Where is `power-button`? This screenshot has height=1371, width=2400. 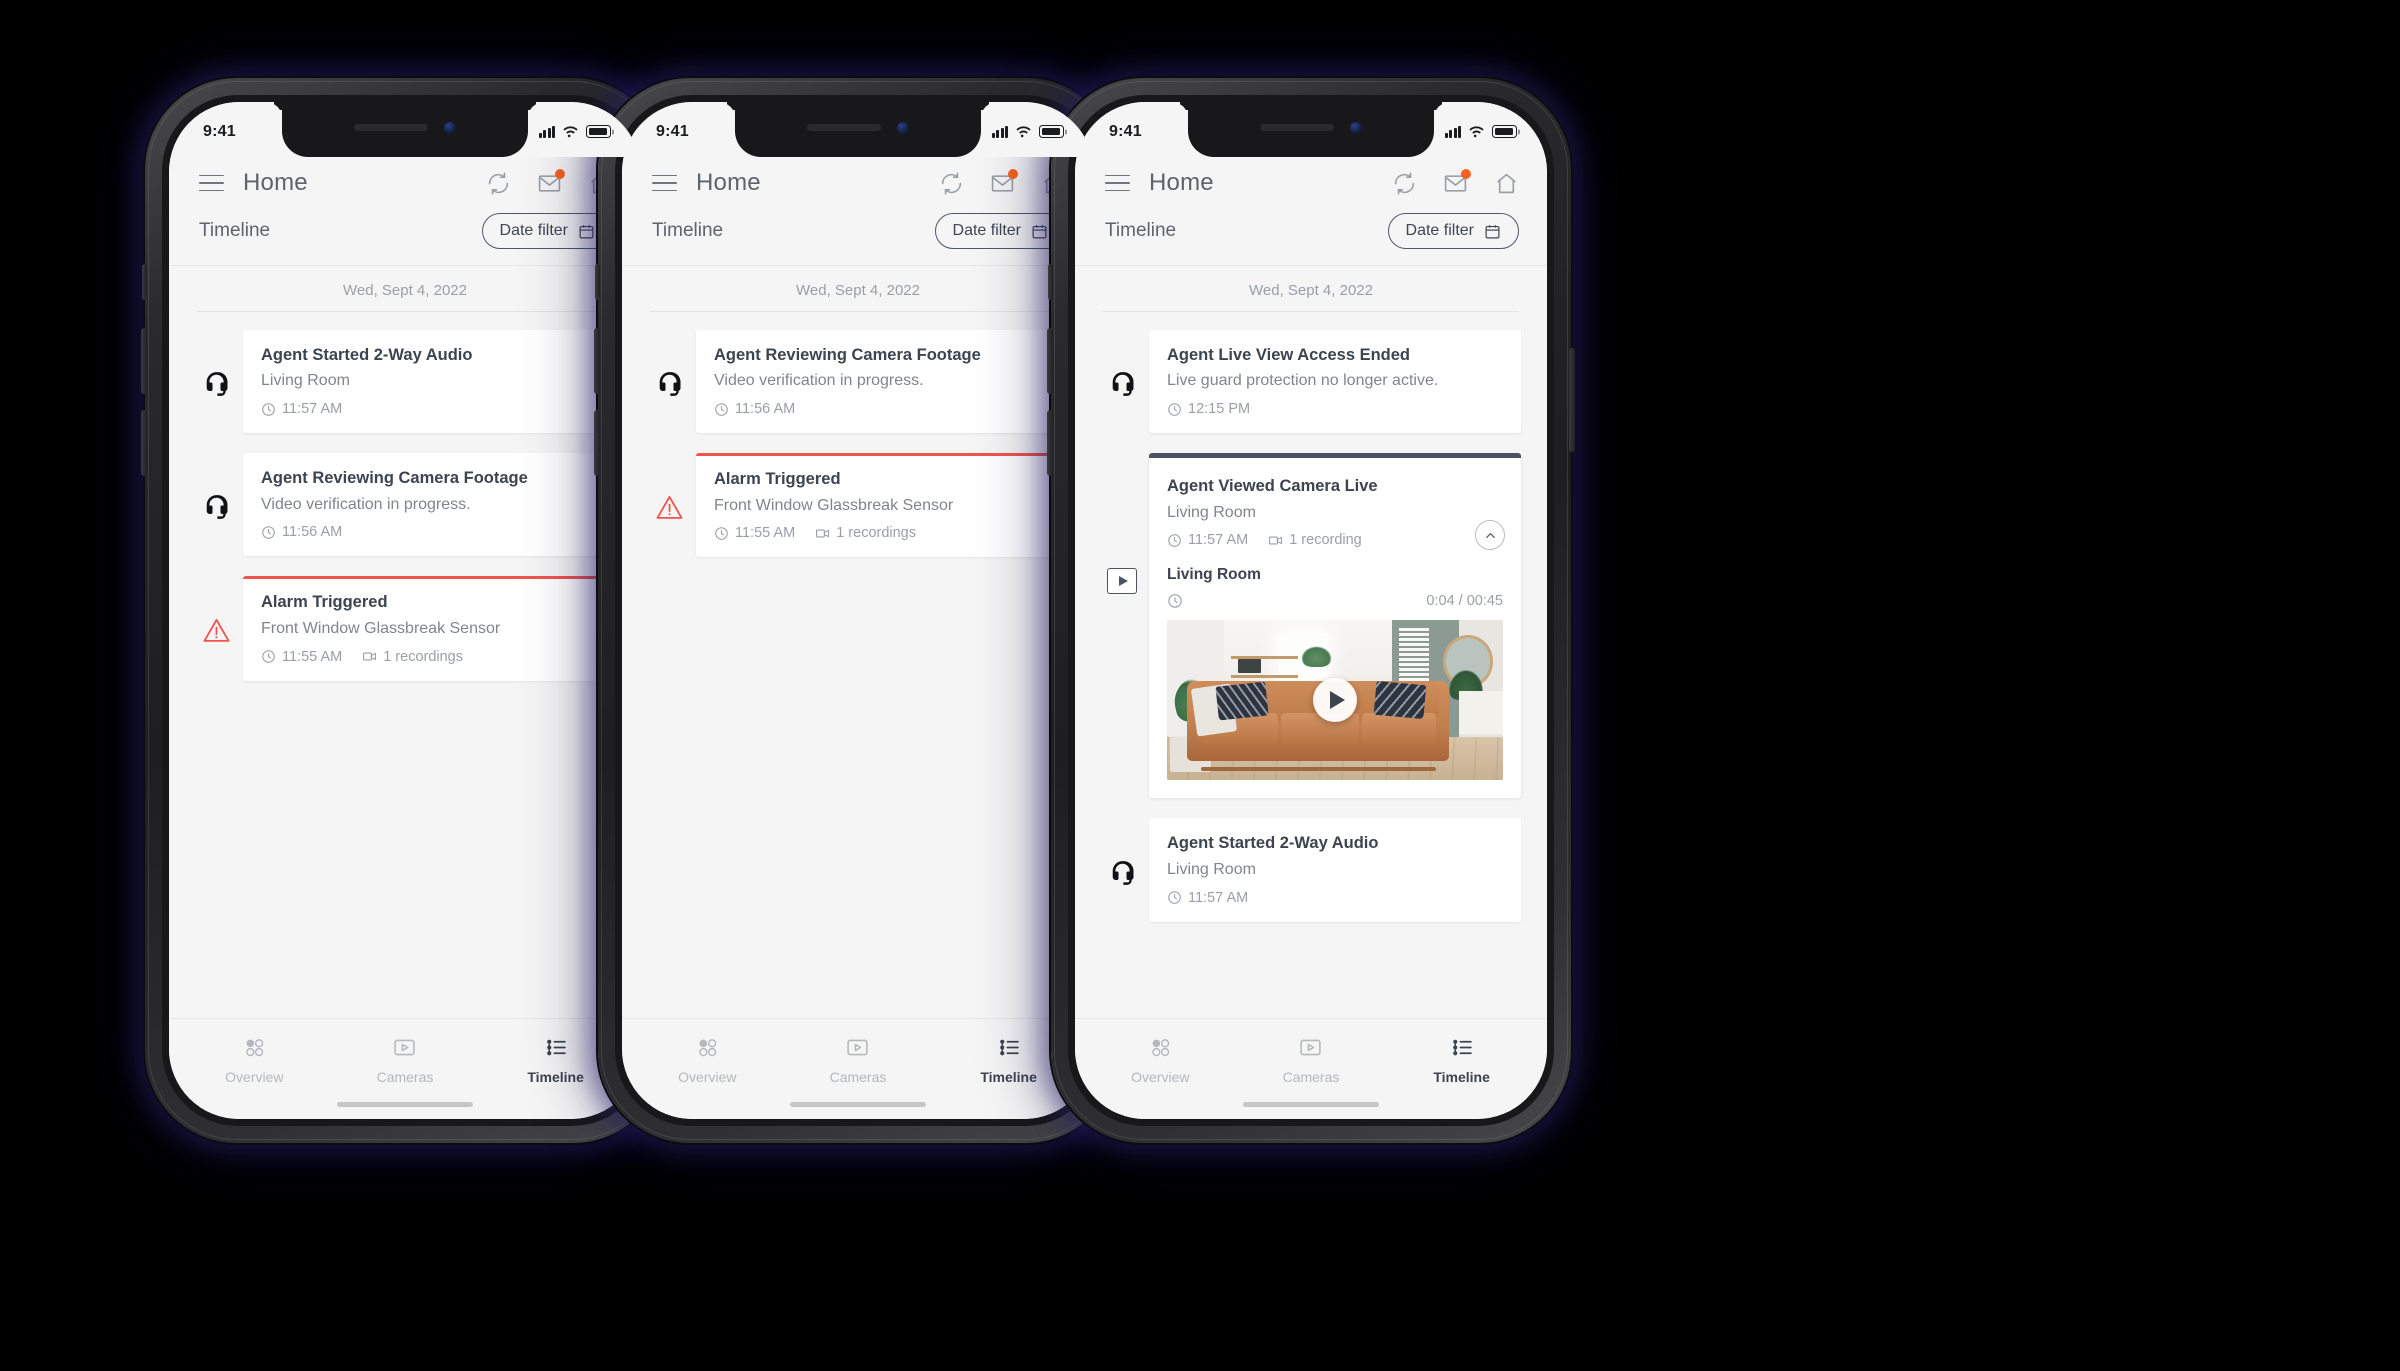
power-button is located at coordinates (1572, 400).